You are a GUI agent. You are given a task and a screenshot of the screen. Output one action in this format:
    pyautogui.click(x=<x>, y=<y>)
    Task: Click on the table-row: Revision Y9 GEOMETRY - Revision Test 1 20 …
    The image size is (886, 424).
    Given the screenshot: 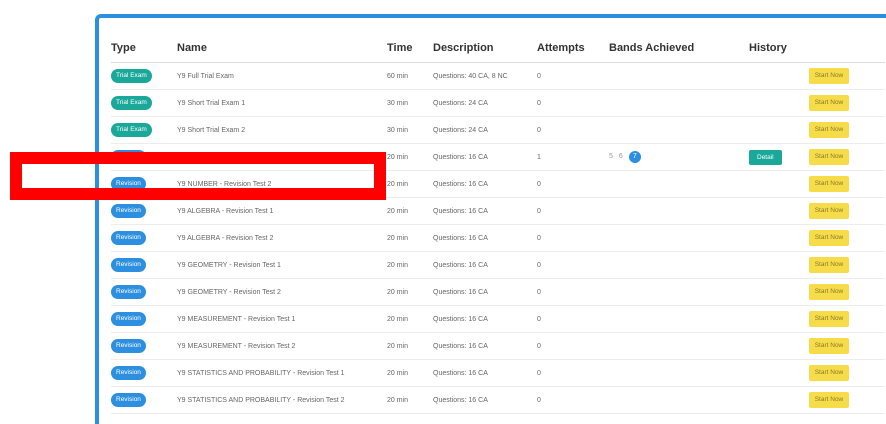 What is the action you would take?
    pyautogui.click(x=498, y=265)
    